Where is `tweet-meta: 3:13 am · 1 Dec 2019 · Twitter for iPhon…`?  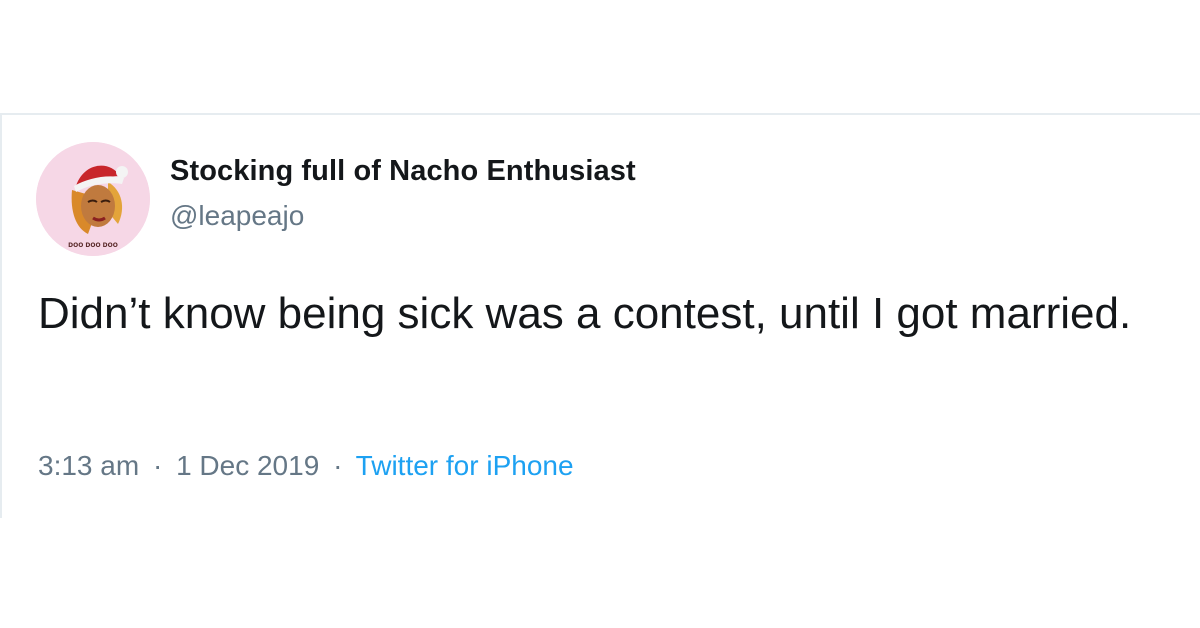
tweet-meta: 3:13 am · 1 Dec 2019 · Twitter for iPhon… is located at coordinates (306, 466).